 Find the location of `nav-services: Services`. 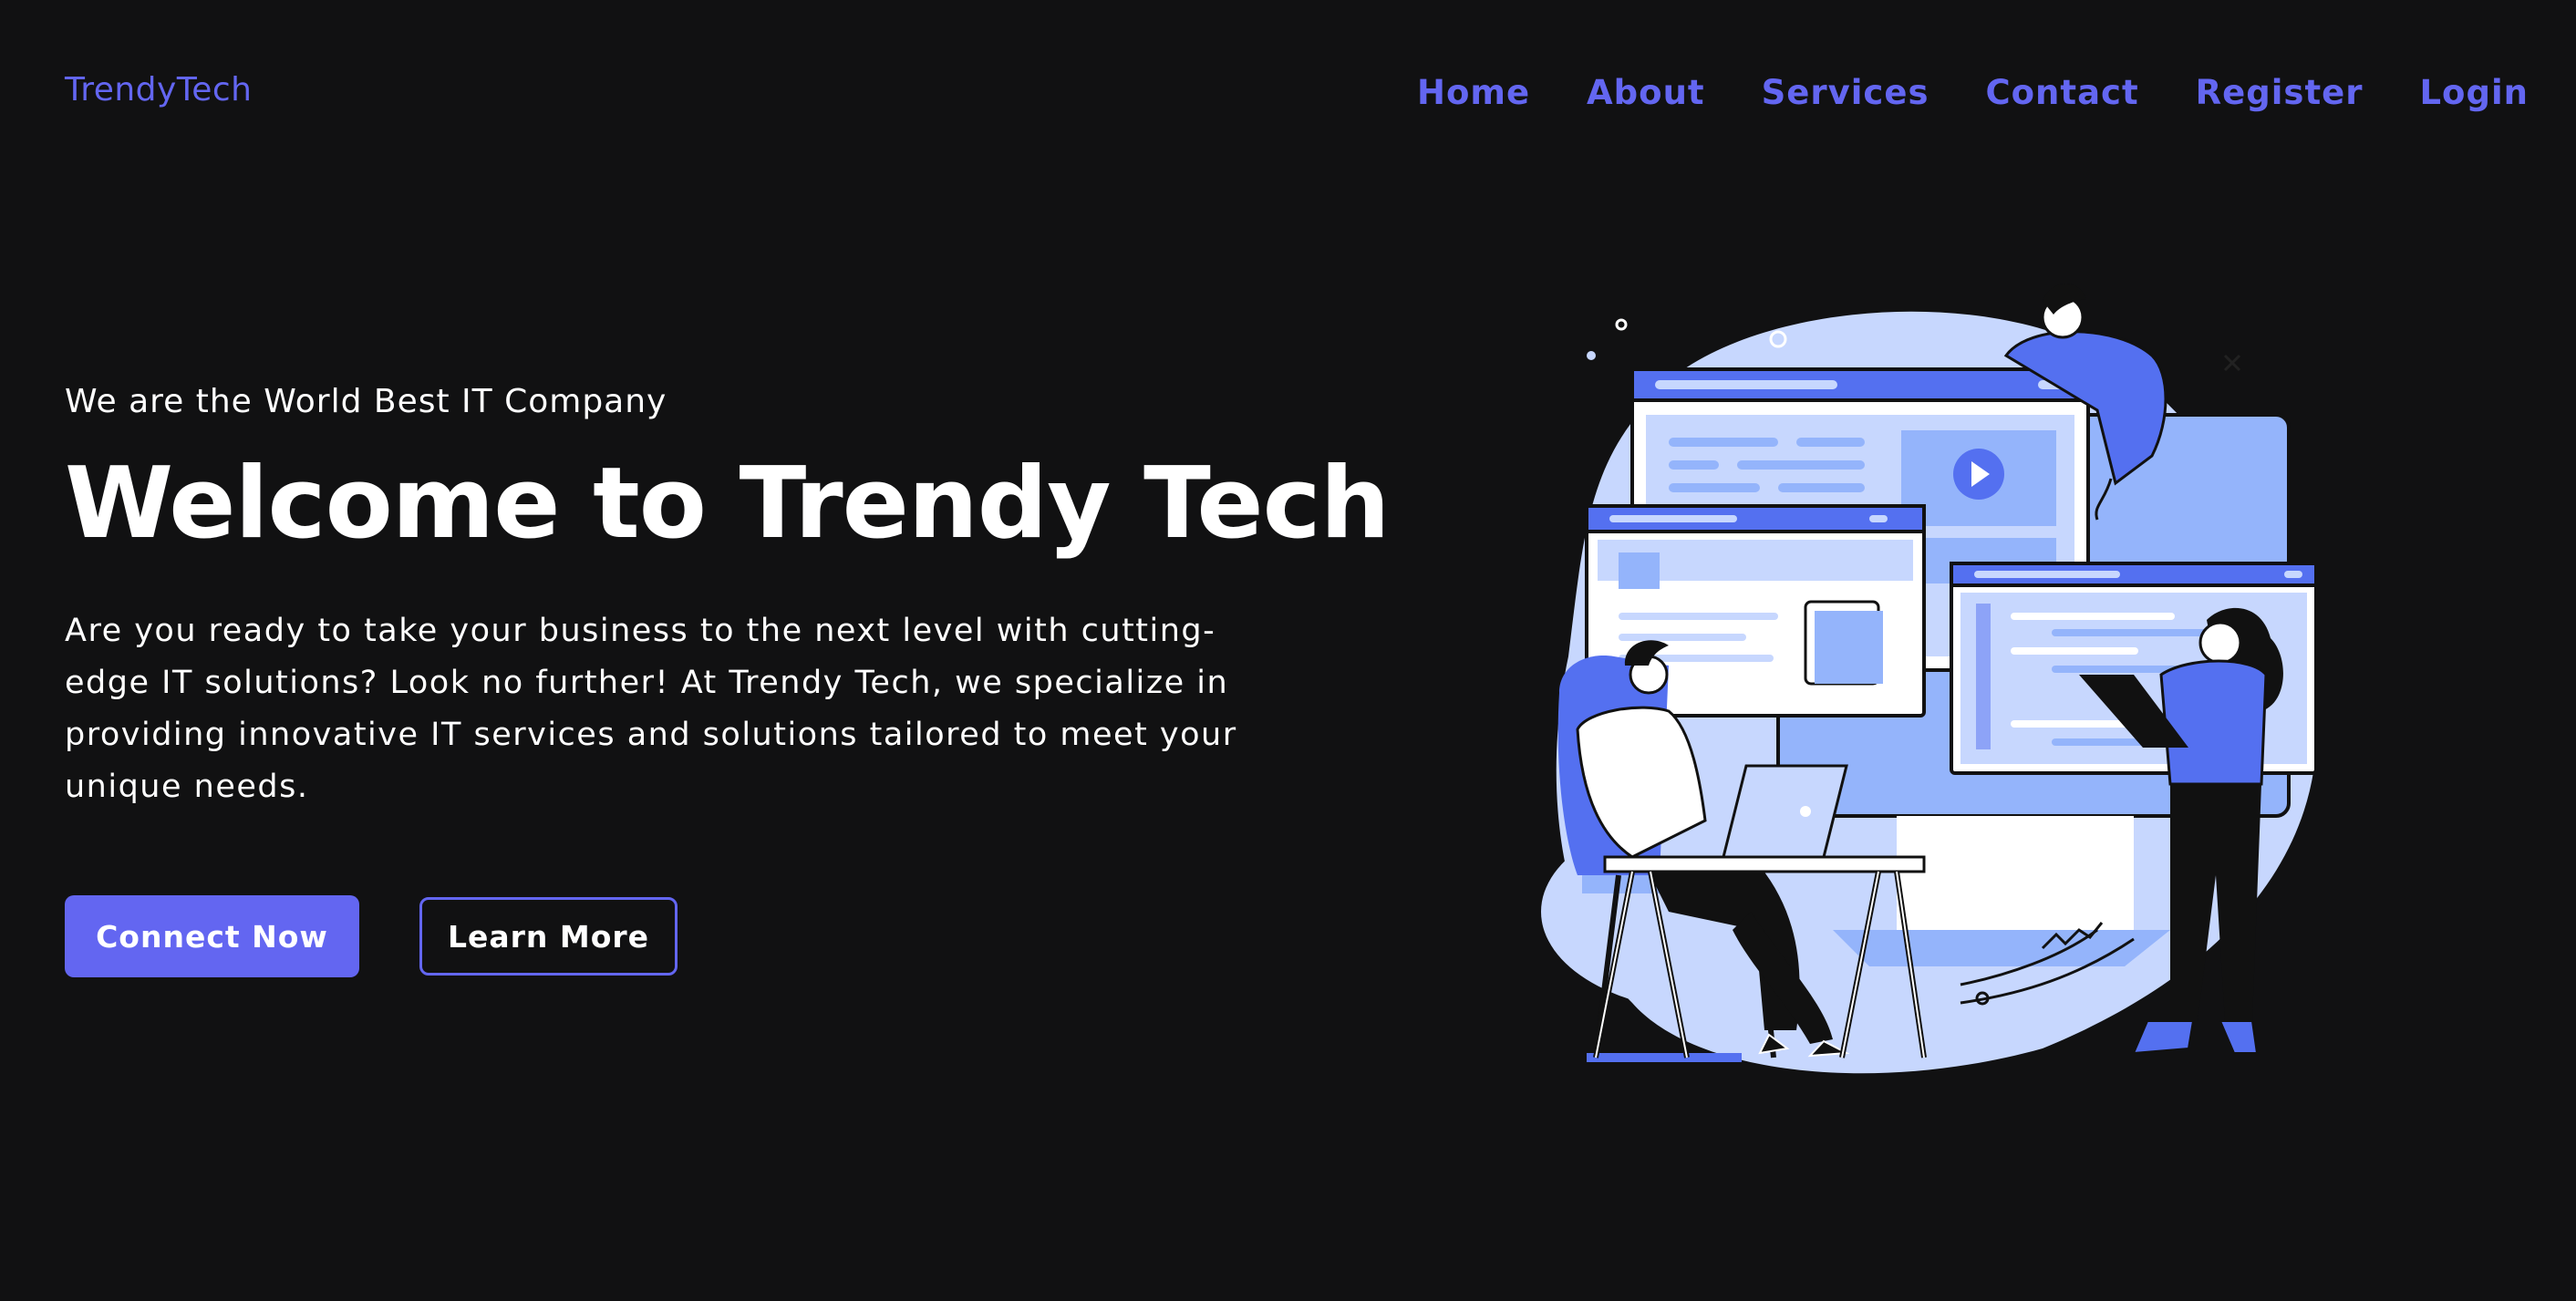

nav-services: Services is located at coordinates (1845, 92).